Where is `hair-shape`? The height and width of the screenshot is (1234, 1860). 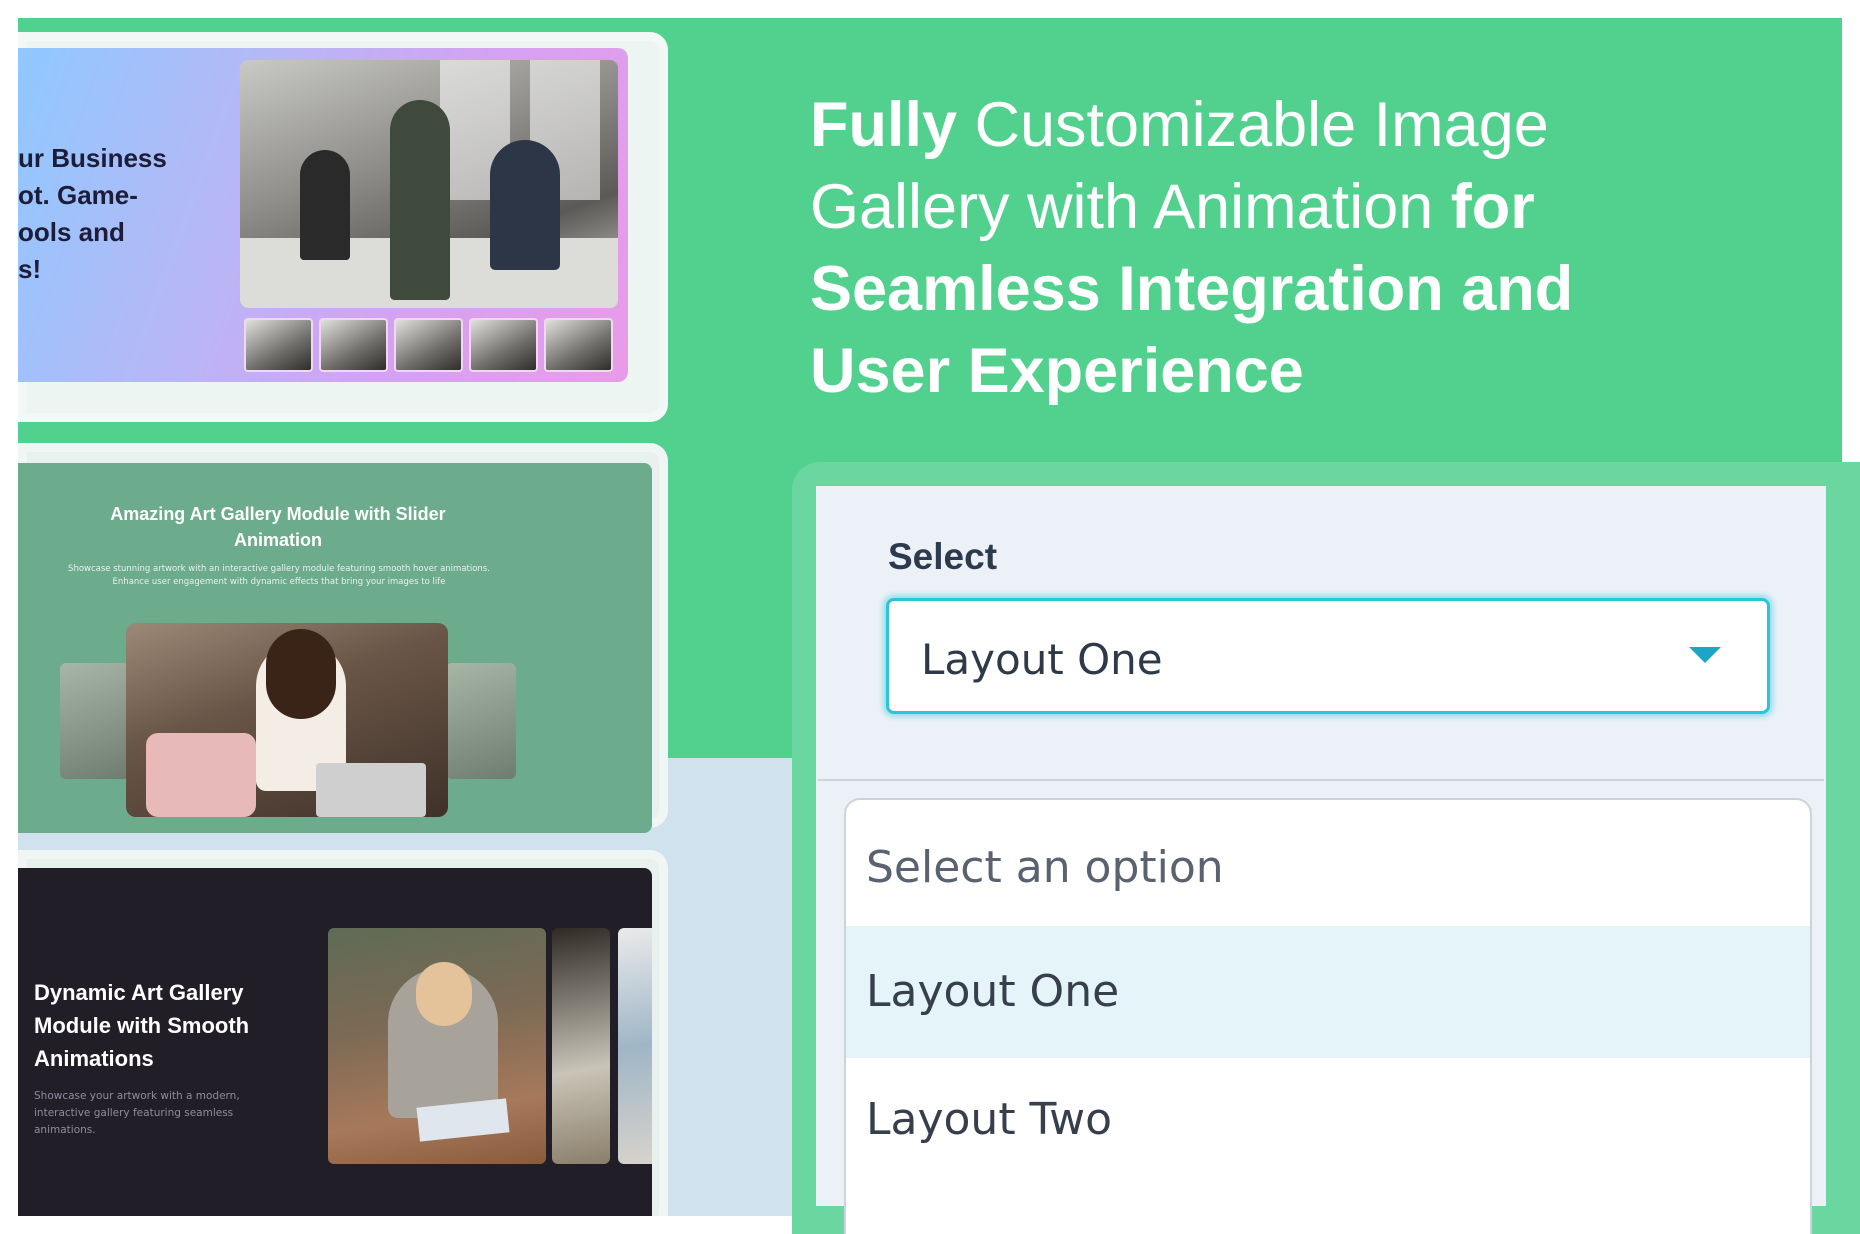
hair-shape is located at coordinates (301, 674).